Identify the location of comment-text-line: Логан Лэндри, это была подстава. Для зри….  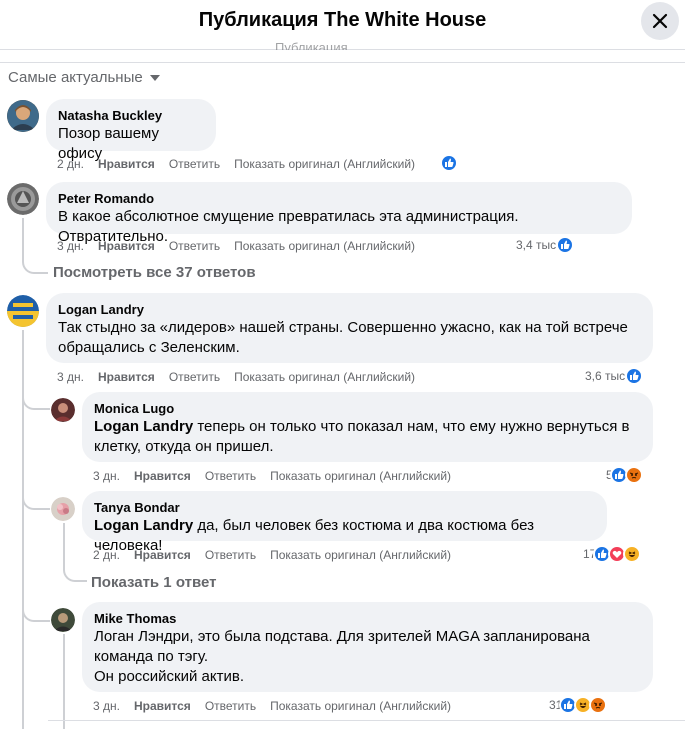
(342, 636).